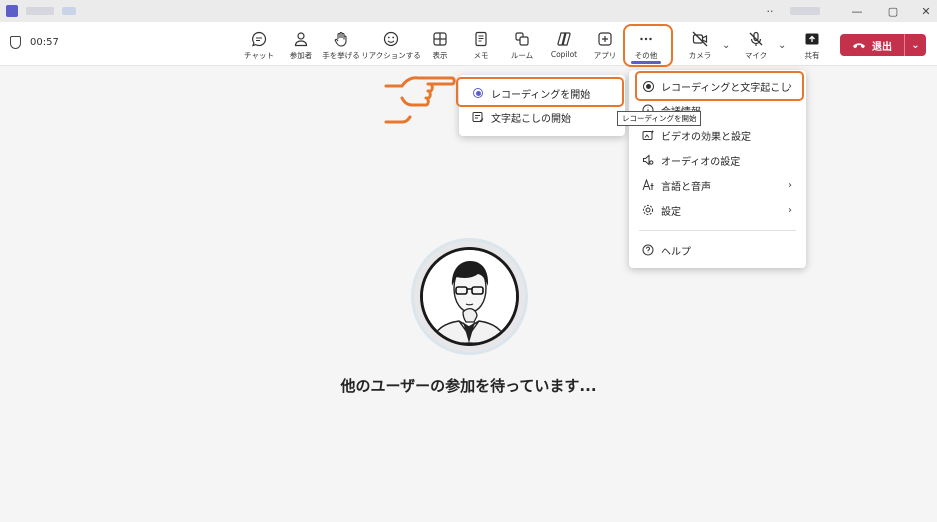  I want to click on submenu-item-start-transcription: 文字起こしの開始, so click(542, 117).